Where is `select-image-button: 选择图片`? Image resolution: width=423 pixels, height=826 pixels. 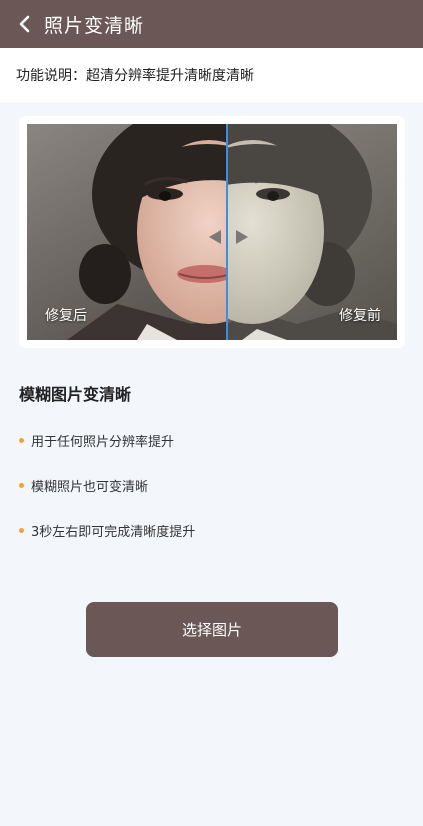 select-image-button: 选择图片 is located at coordinates (212, 629).